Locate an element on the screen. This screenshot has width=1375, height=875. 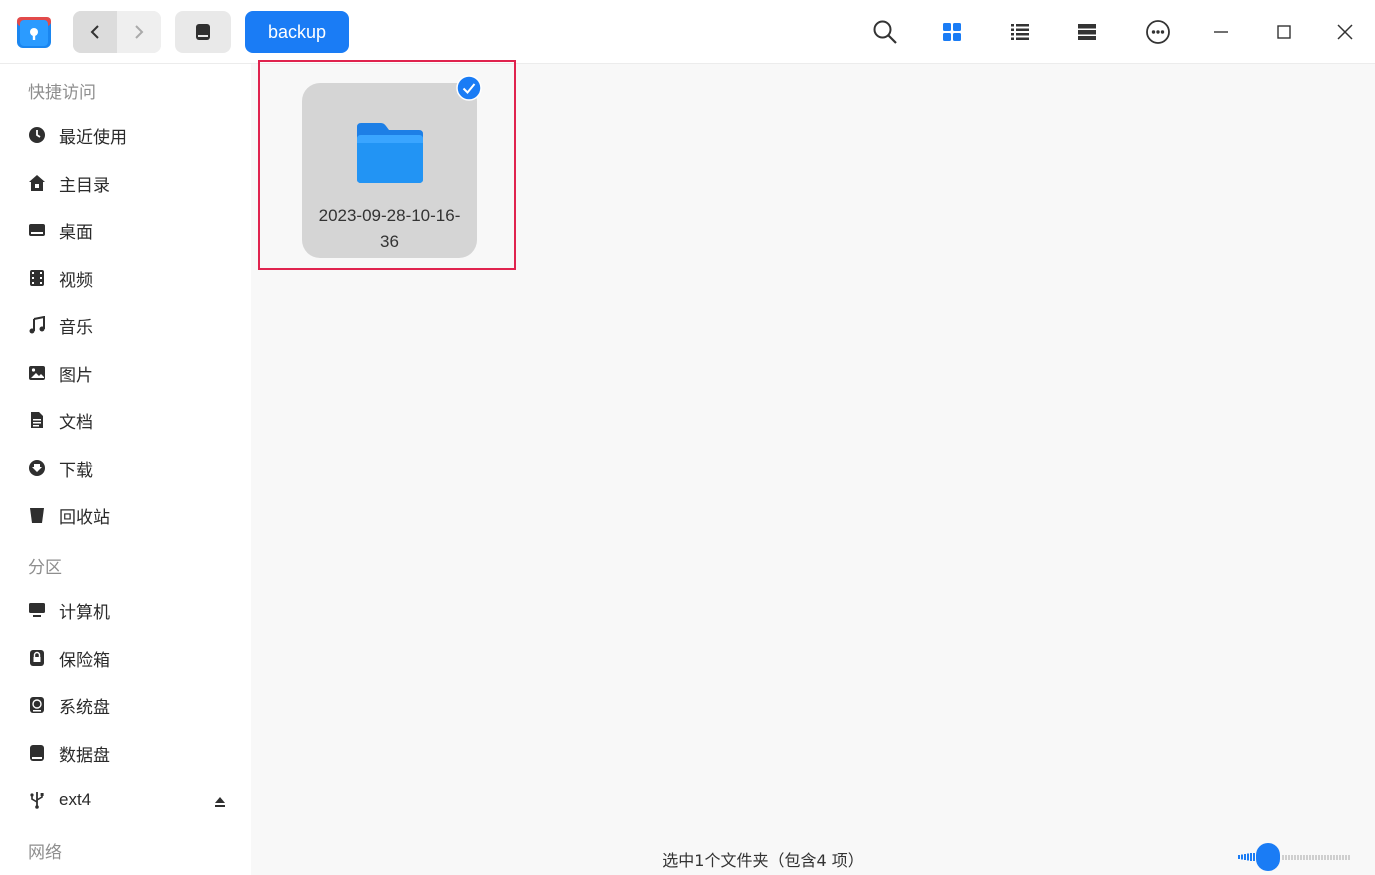
file-manager-logo-icon is located at coordinates (34, 32).